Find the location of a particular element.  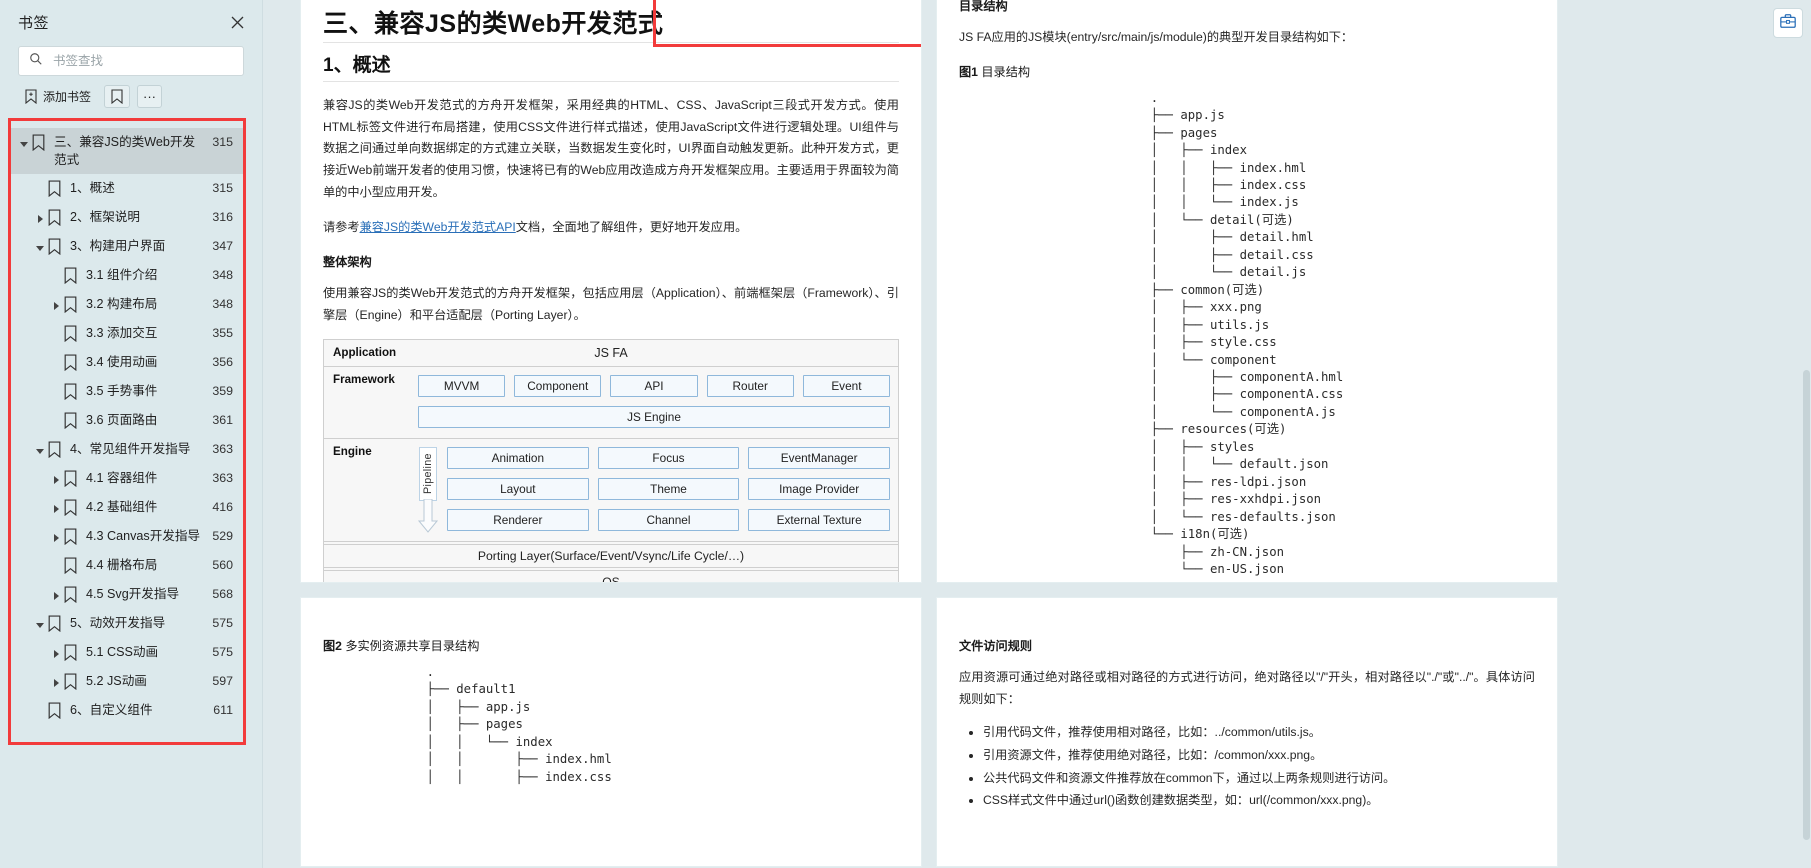

arch-cell-router: Router is located at coordinates (750, 385).